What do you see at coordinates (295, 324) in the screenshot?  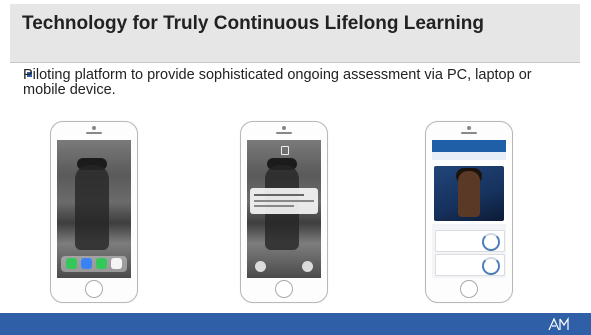 I see `footer-bar` at bounding box center [295, 324].